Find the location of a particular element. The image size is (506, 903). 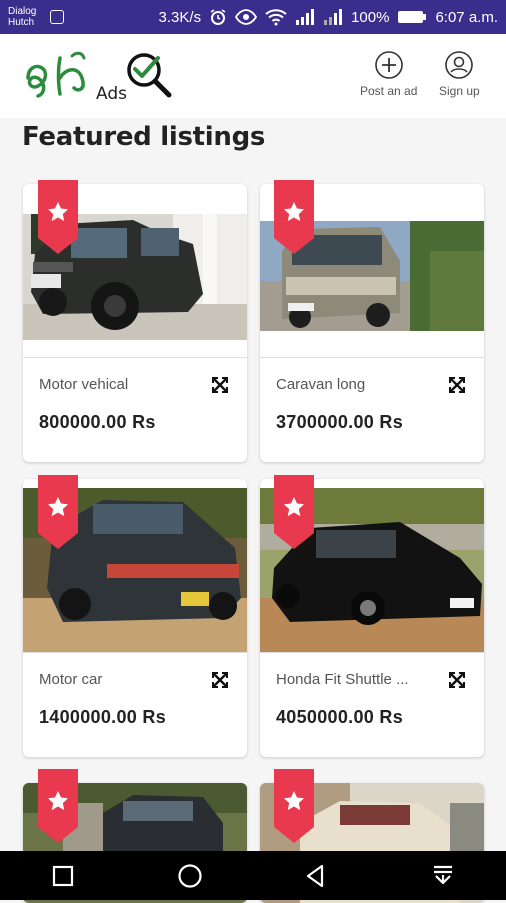

status-bar: Dialog Hutch 3.3K/s 100% 6:07 a.m. is located at coordinates (253, 17).